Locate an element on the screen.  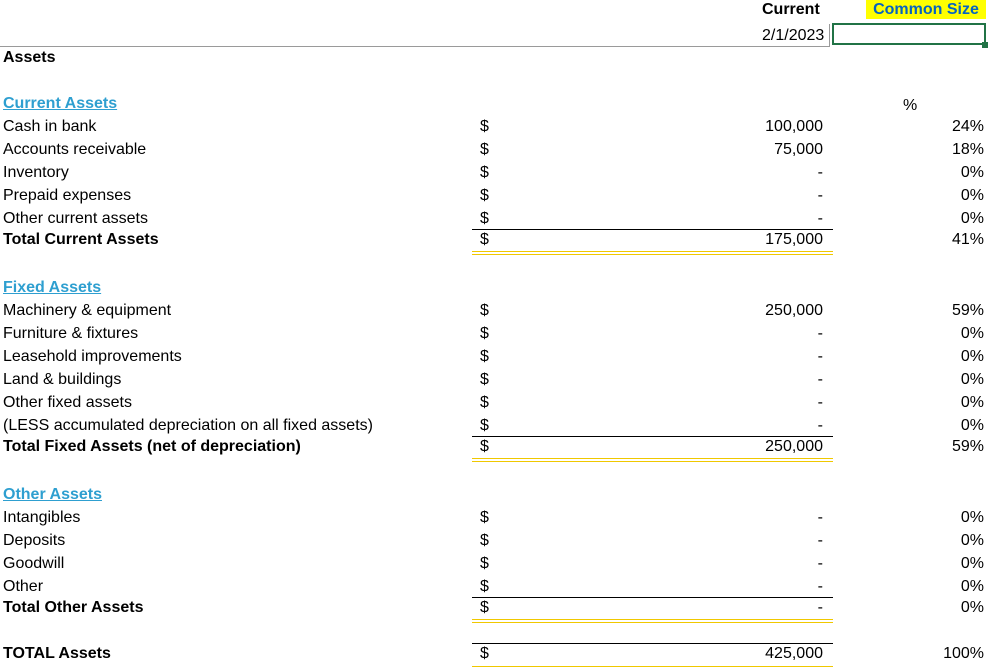
total-label: Total Other Assets is located at coordinates (73, 608).